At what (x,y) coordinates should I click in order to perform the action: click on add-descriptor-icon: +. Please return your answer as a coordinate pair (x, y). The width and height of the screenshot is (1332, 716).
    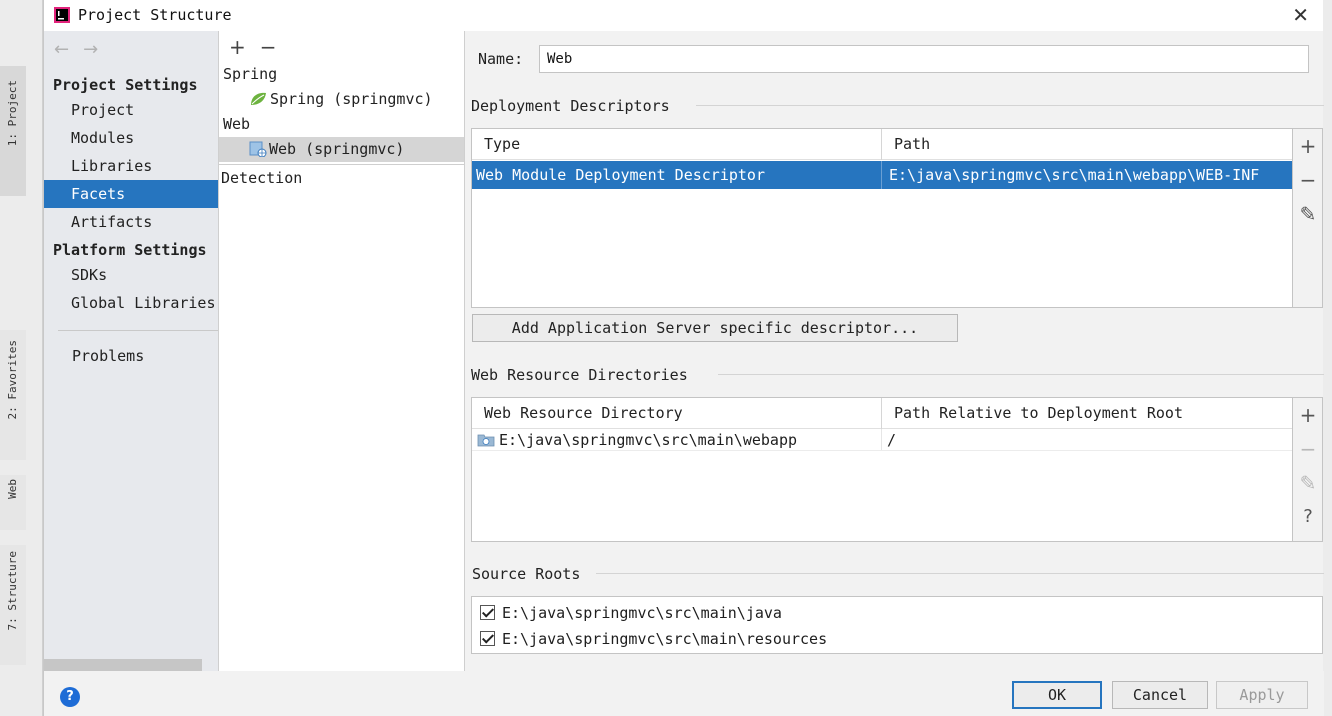
    Looking at the image, I should click on (1308, 146).